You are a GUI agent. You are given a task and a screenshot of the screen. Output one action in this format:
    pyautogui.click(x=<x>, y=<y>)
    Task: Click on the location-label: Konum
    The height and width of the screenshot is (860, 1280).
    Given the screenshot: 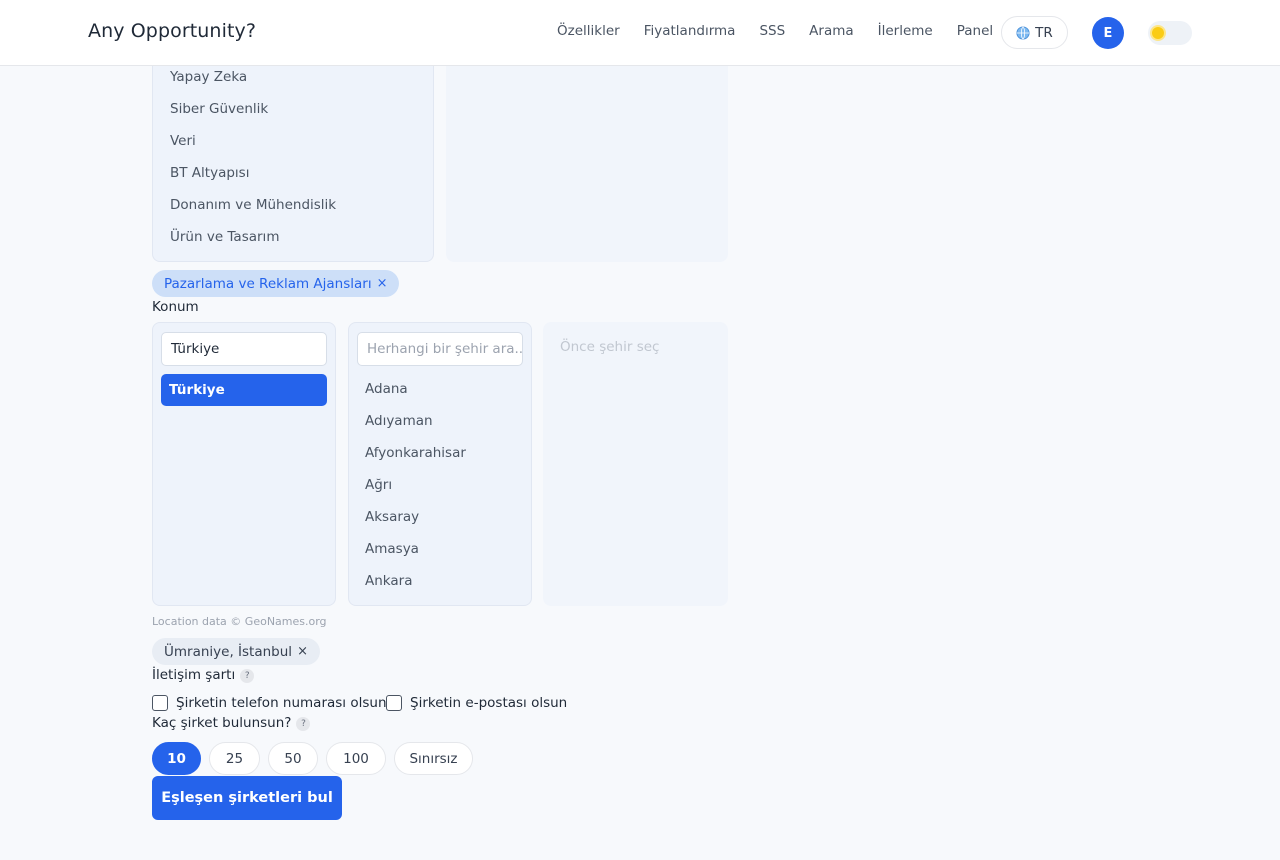 What is the action you would take?
    pyautogui.click(x=175, y=307)
    